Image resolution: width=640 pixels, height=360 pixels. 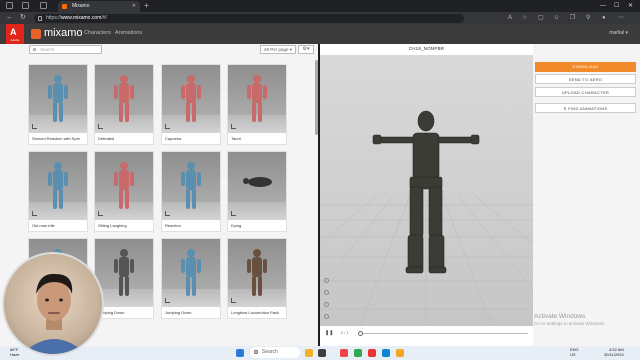 I want to click on nav-animations: Animations, so click(x=128, y=33).